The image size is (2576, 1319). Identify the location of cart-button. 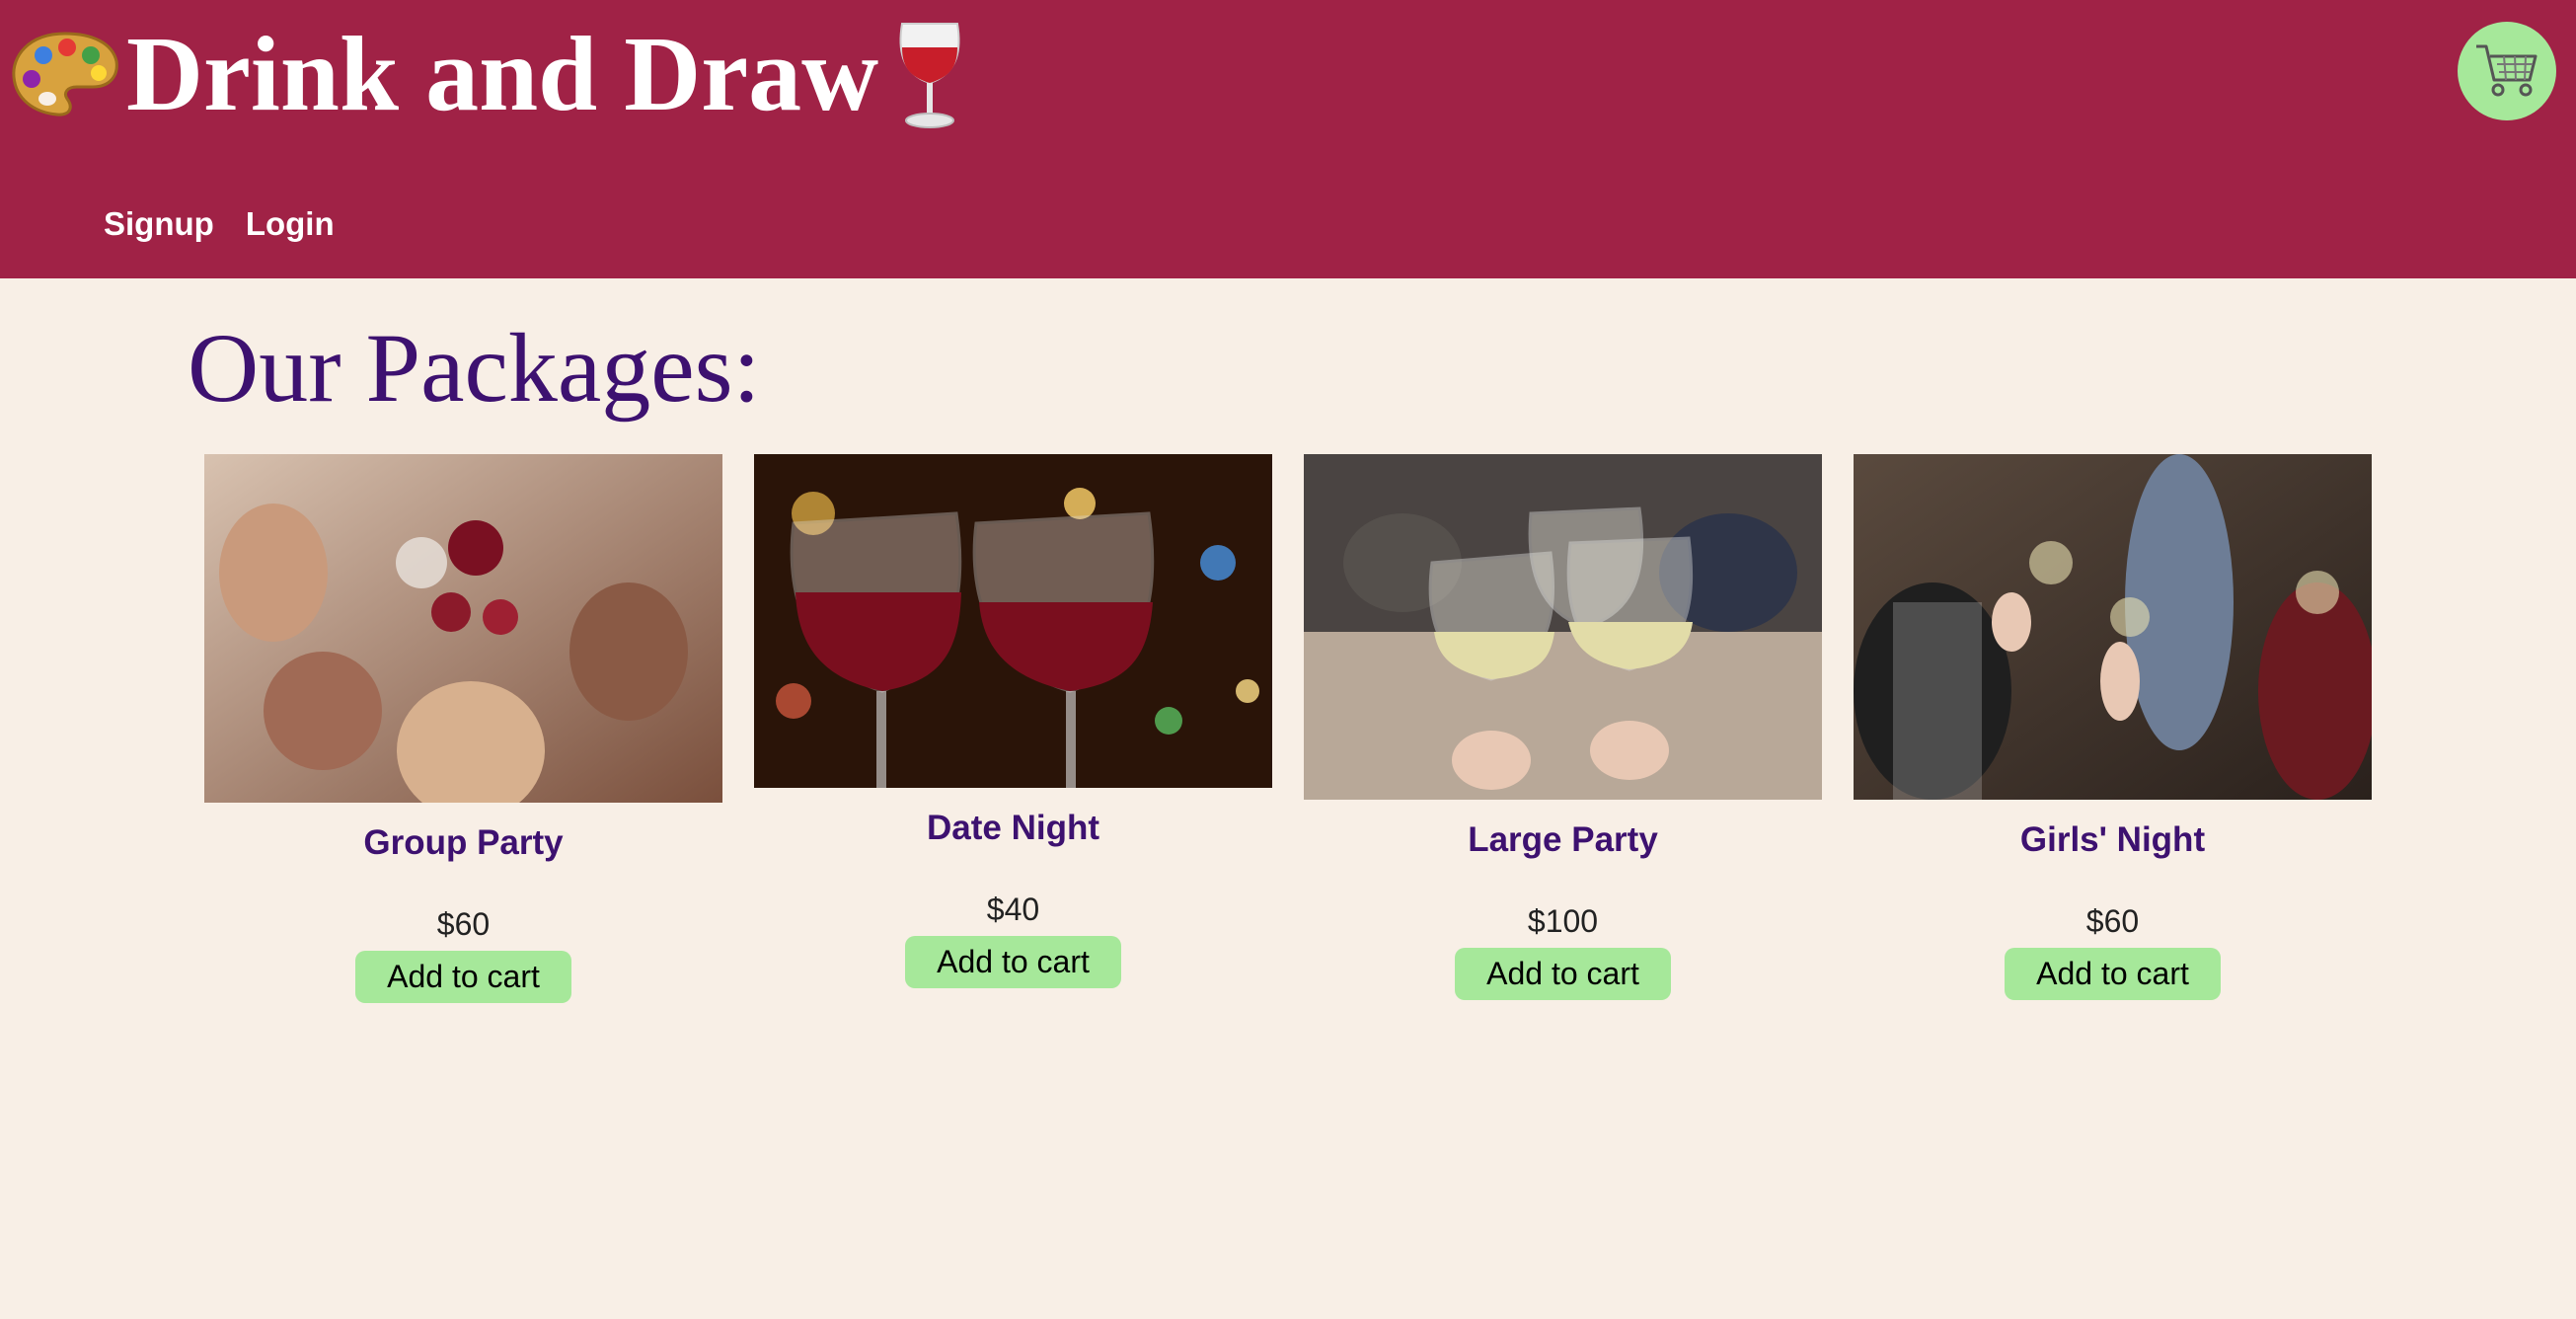
(2507, 71).